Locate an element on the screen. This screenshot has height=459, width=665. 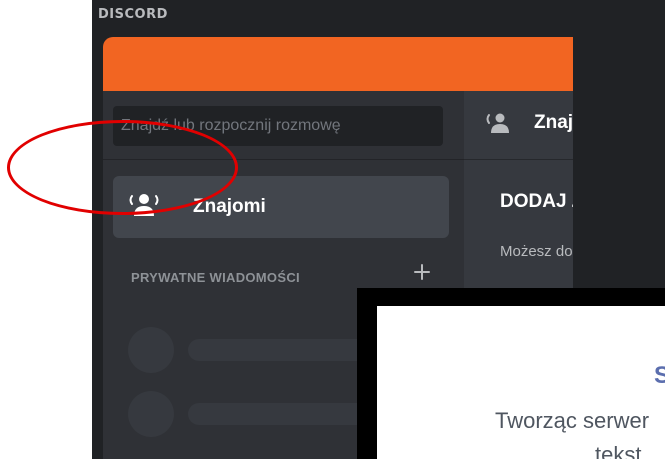
modal-description-line2: tekst is located at coordinates (618, 450).